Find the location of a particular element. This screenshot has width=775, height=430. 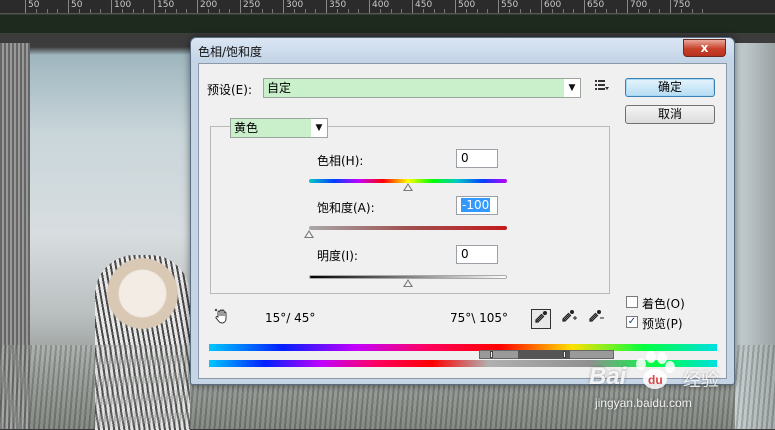

hue-slider-thumb is located at coordinates (408, 187).